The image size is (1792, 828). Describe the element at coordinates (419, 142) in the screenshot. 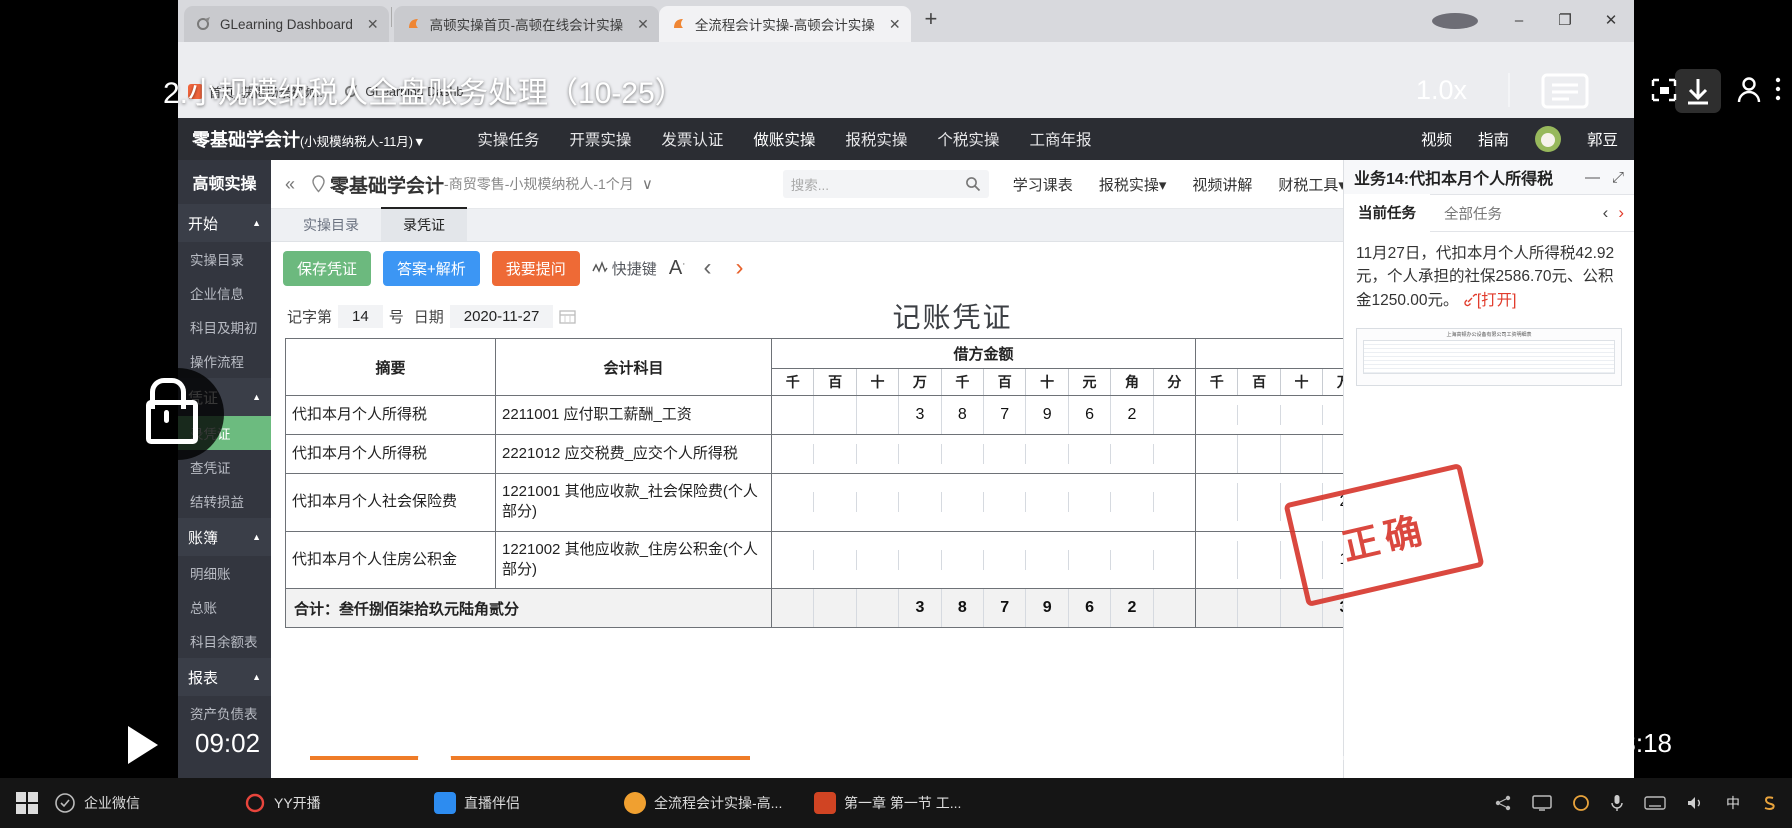

I see `chevron-down-icon: ▼` at that location.